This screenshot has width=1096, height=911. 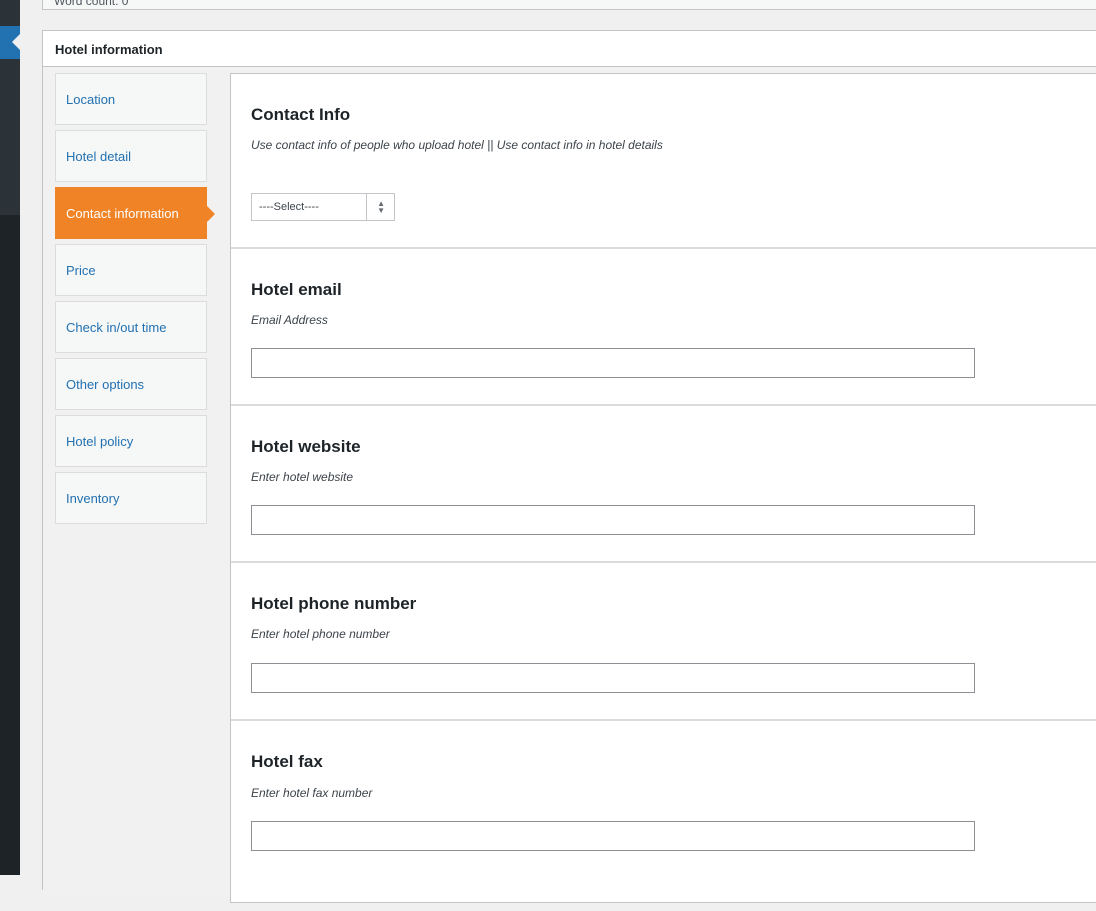 I want to click on section-description: Enter hotel website, so click(x=302, y=477).